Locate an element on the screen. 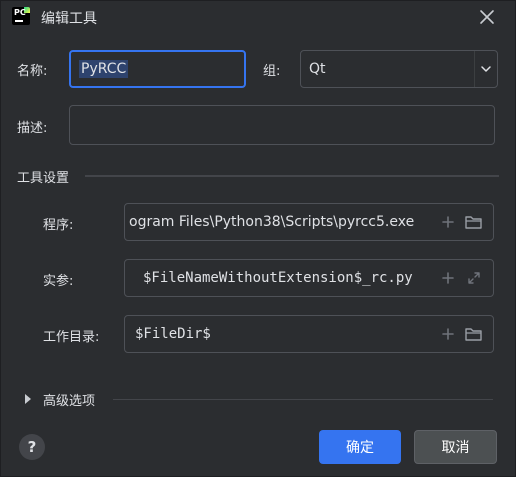 This screenshot has width=516, height=477. description-input is located at coordinates (282, 125).